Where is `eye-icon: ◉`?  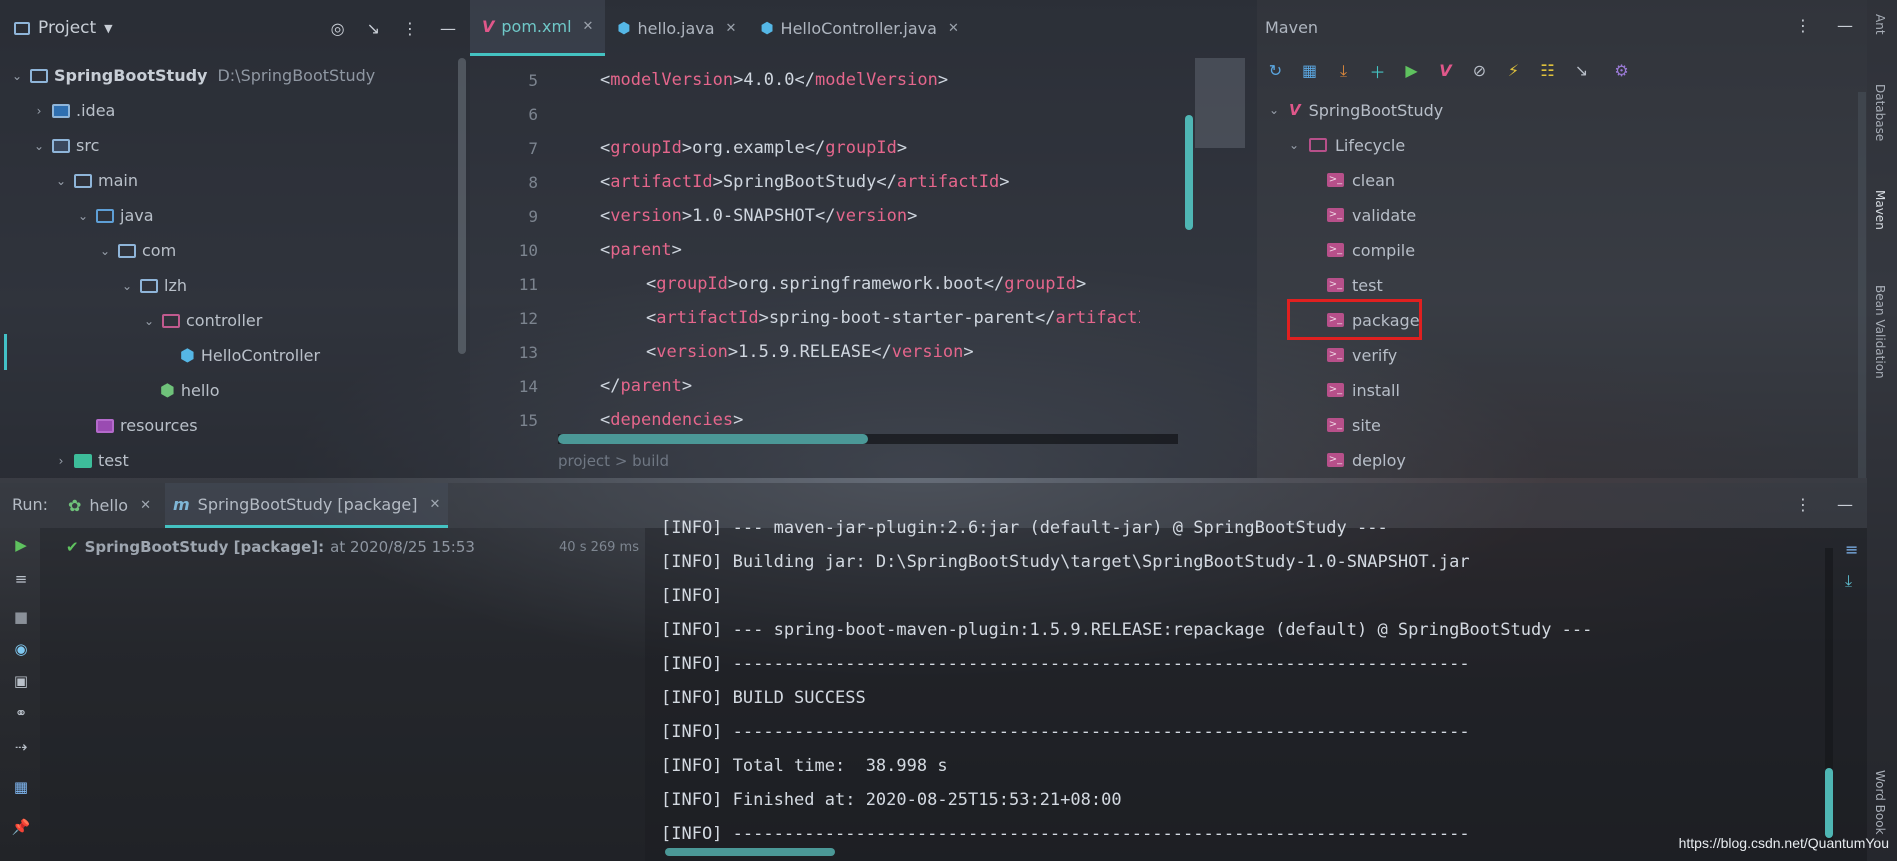 eye-icon: ◉ is located at coordinates (21, 650).